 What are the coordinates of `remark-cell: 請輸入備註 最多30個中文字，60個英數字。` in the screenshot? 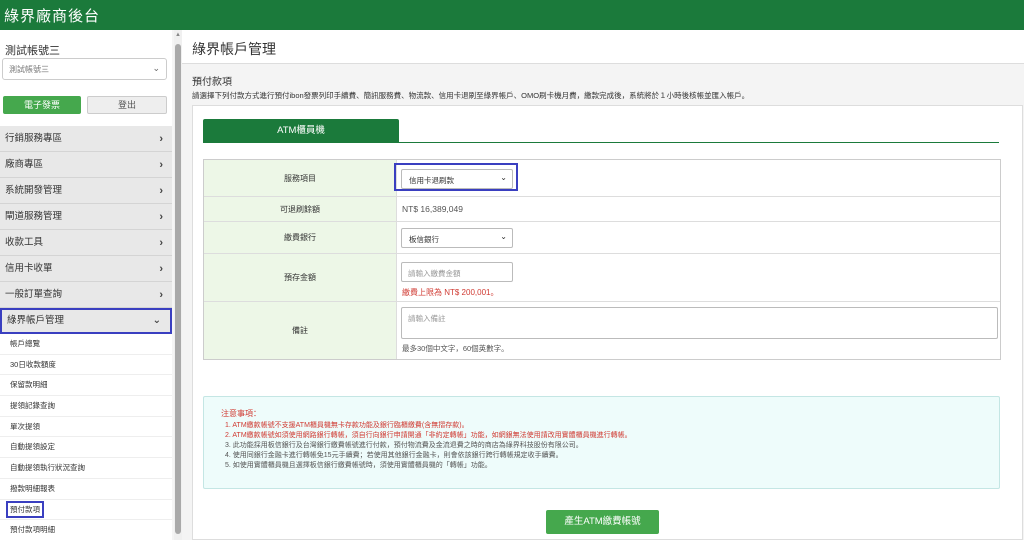 It's located at (698, 330).